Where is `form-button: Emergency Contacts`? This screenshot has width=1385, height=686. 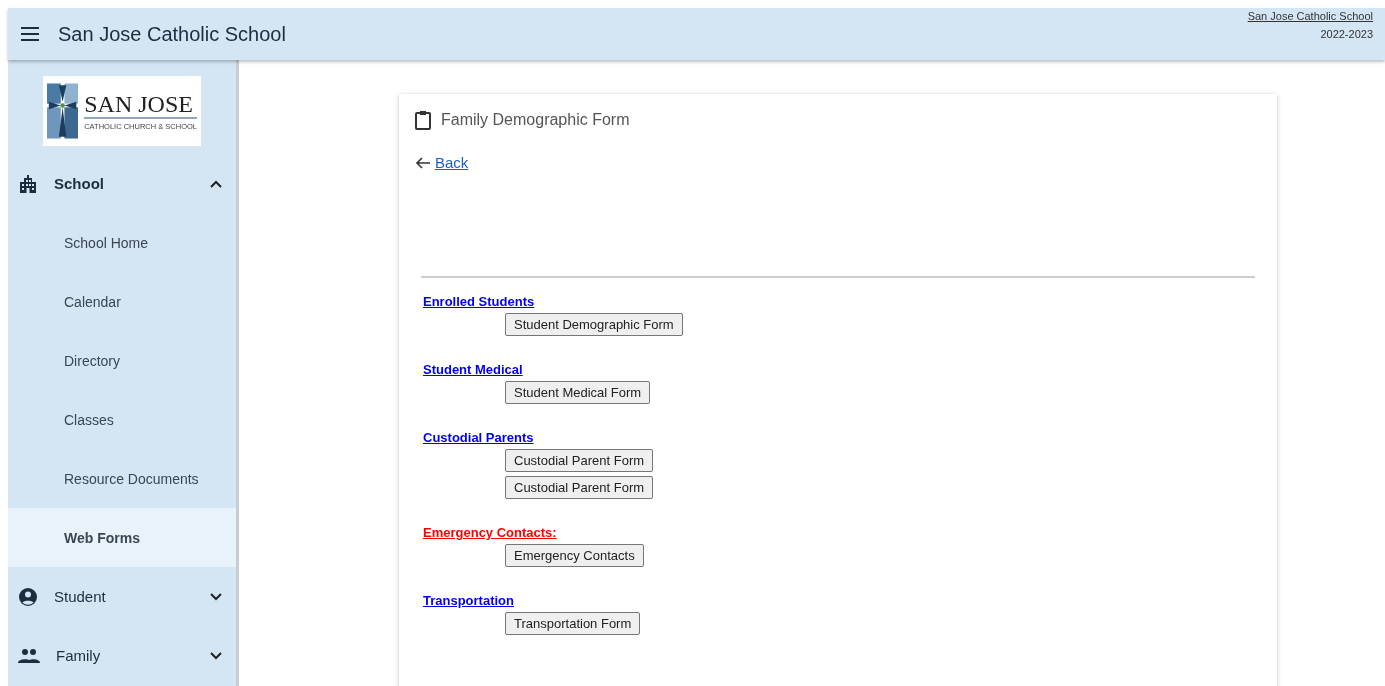
form-button: Emergency Contacts is located at coordinates (574, 555).